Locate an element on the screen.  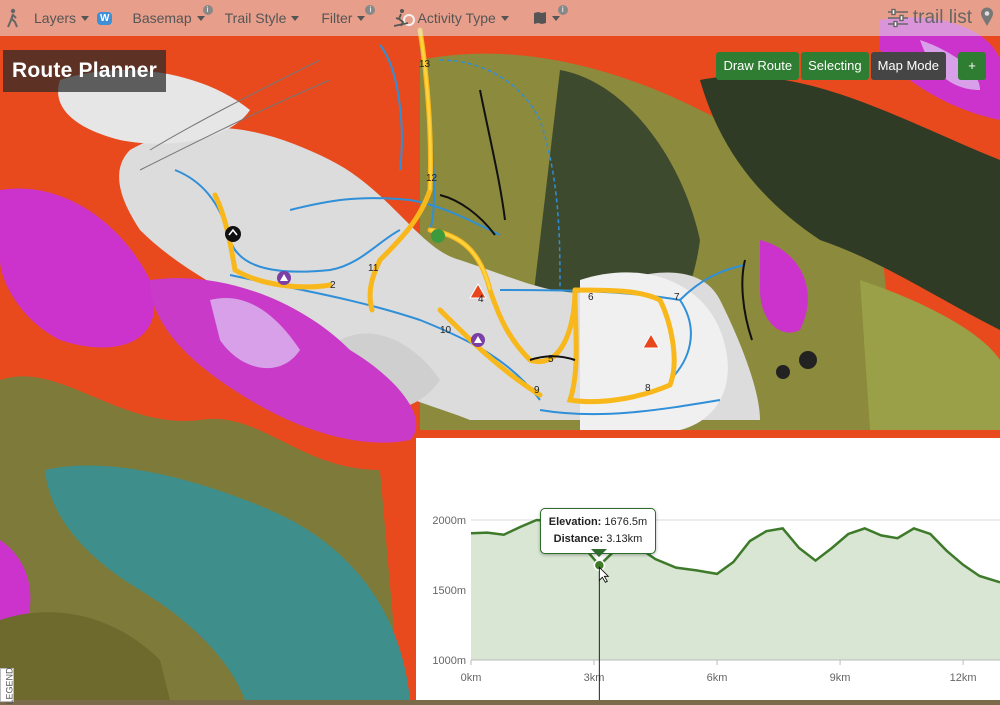
elevation-tooltip: Elevation: 1676.5m Distance: 3.13km is located at coordinates (598, 531).